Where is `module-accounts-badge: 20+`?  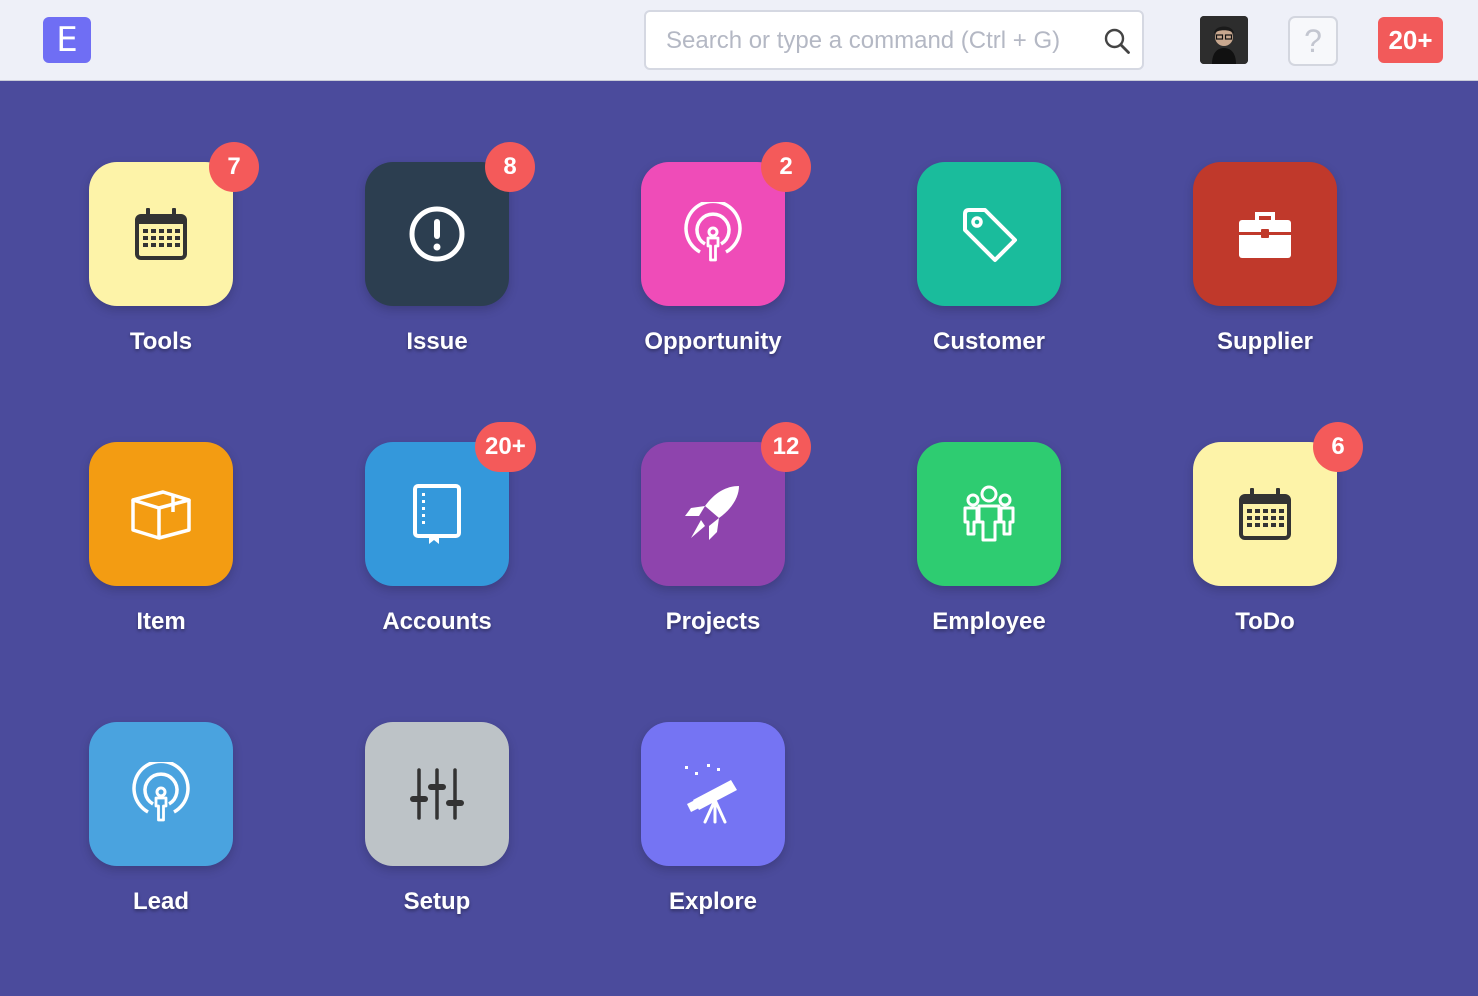 module-accounts-badge: 20+ is located at coordinates (505, 447).